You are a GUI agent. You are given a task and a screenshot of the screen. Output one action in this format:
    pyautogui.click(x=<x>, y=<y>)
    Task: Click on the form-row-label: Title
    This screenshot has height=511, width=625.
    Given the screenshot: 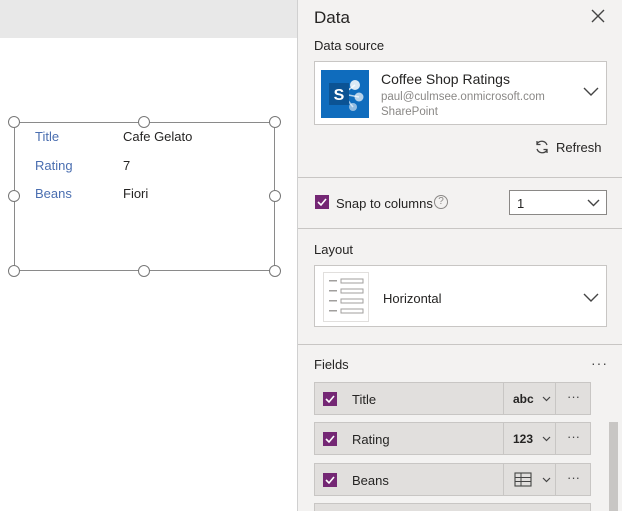 What is the action you would take?
    pyautogui.click(x=47, y=136)
    